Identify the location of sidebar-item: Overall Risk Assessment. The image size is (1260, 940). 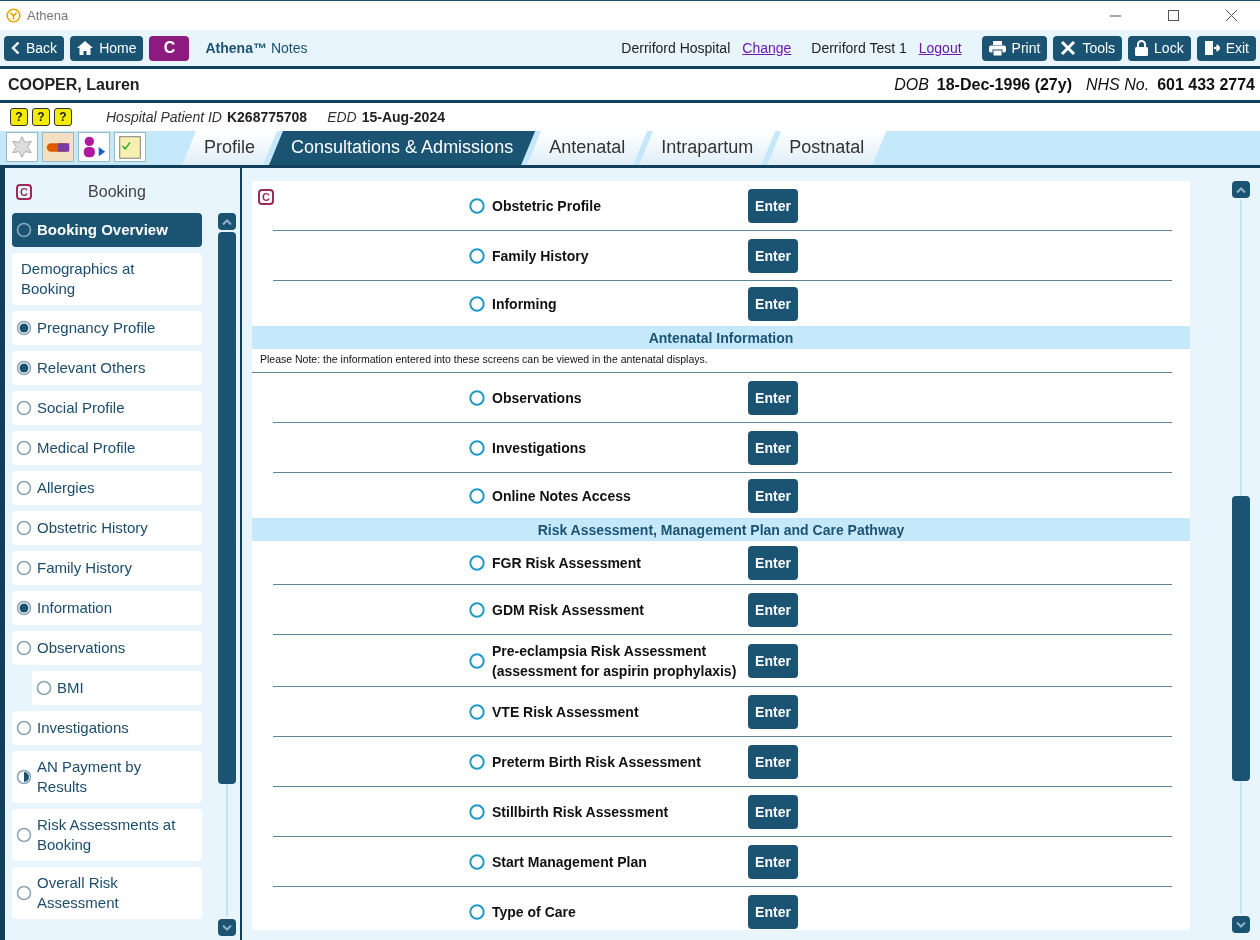
(107, 893).